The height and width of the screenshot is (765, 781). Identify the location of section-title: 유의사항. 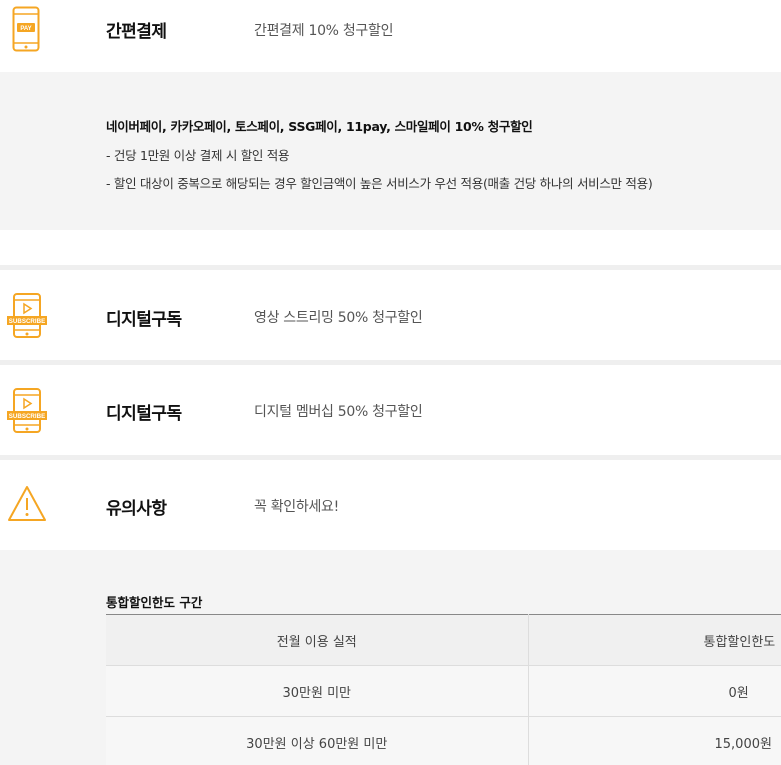
(136, 509).